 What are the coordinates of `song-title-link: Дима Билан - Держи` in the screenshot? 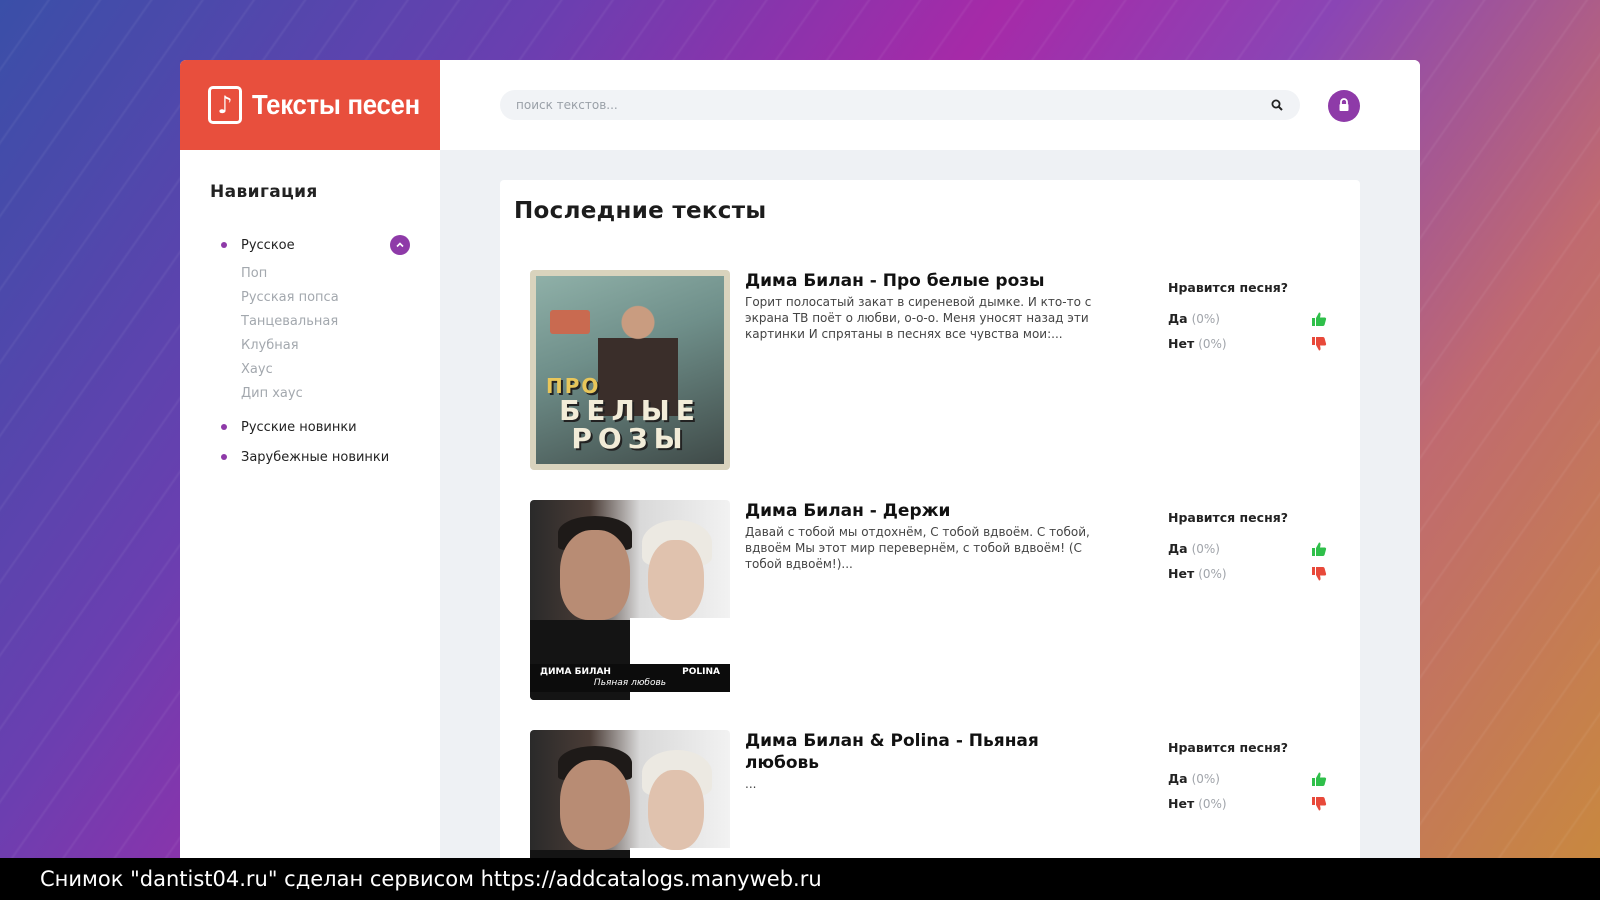 It's located at (945, 511).